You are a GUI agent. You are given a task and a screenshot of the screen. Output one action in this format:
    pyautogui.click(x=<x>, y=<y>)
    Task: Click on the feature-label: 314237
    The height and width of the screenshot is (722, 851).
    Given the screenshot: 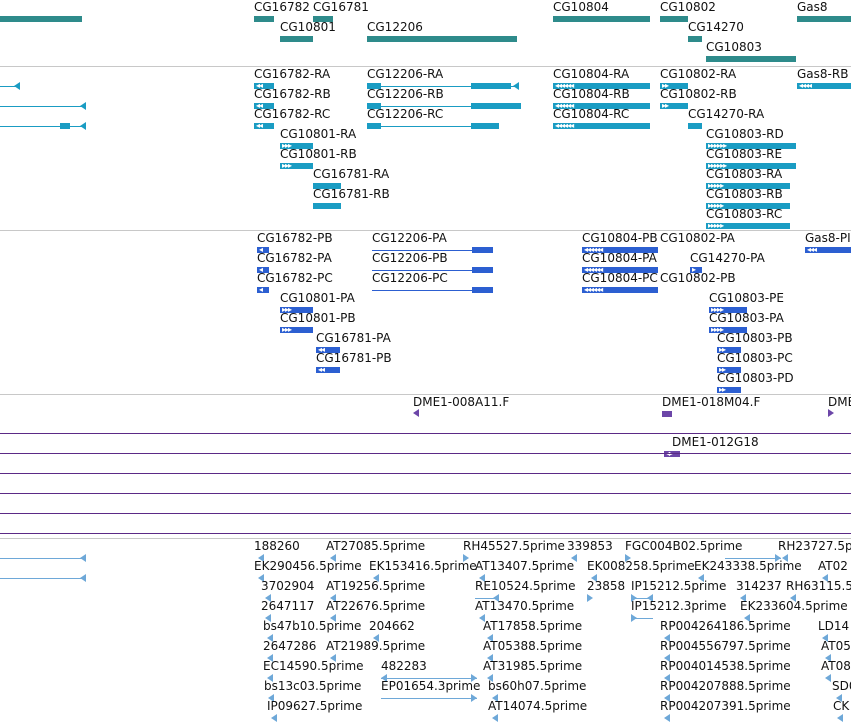 What is the action you would take?
    pyautogui.click(x=759, y=586)
    